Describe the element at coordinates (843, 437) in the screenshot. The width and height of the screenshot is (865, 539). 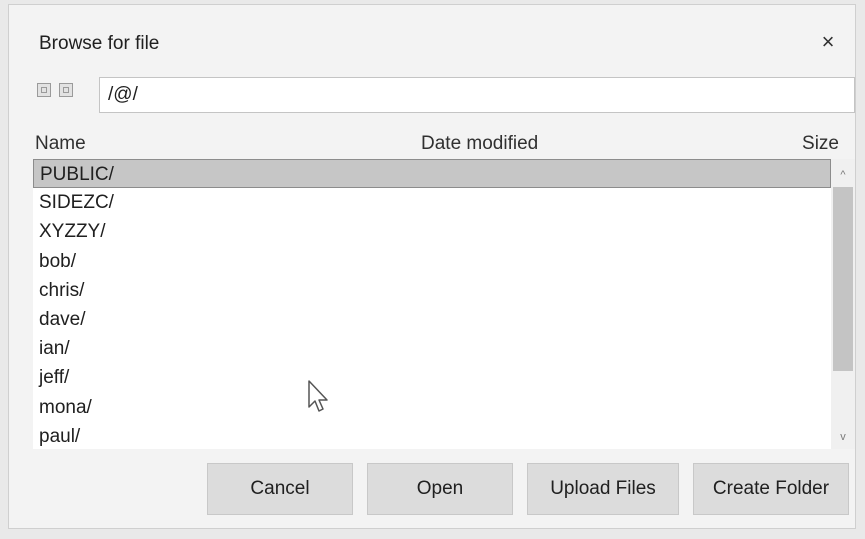
I see `scroll-down-icon: v` at that location.